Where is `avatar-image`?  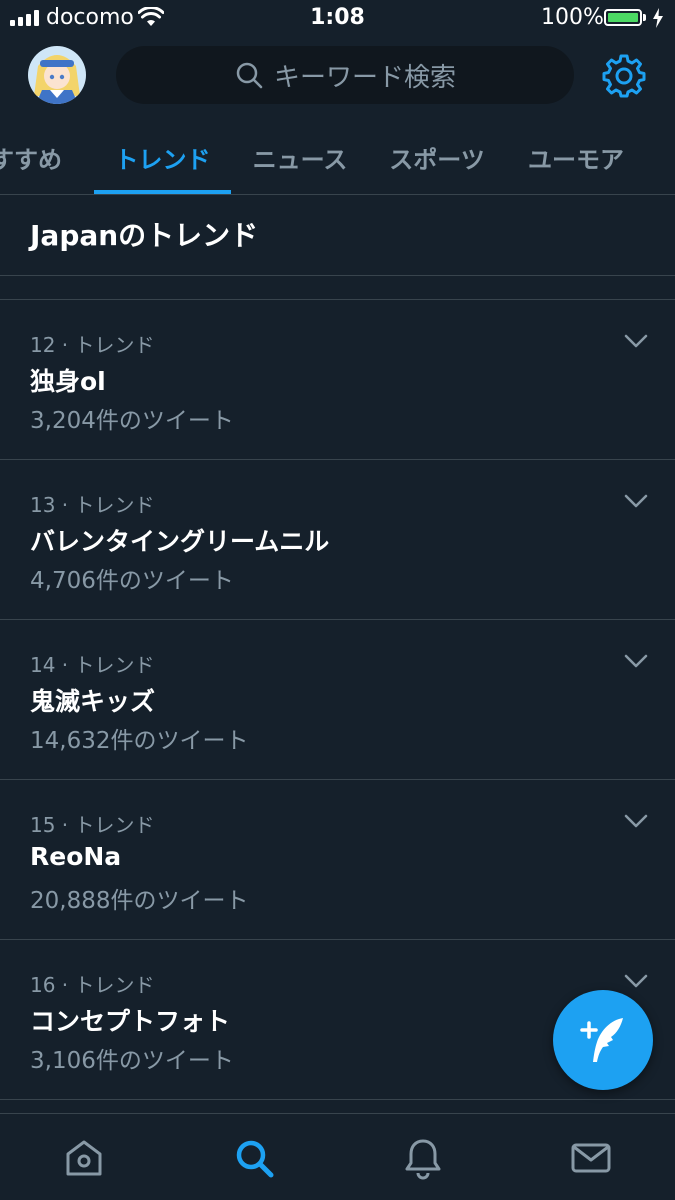 avatar-image is located at coordinates (57, 75).